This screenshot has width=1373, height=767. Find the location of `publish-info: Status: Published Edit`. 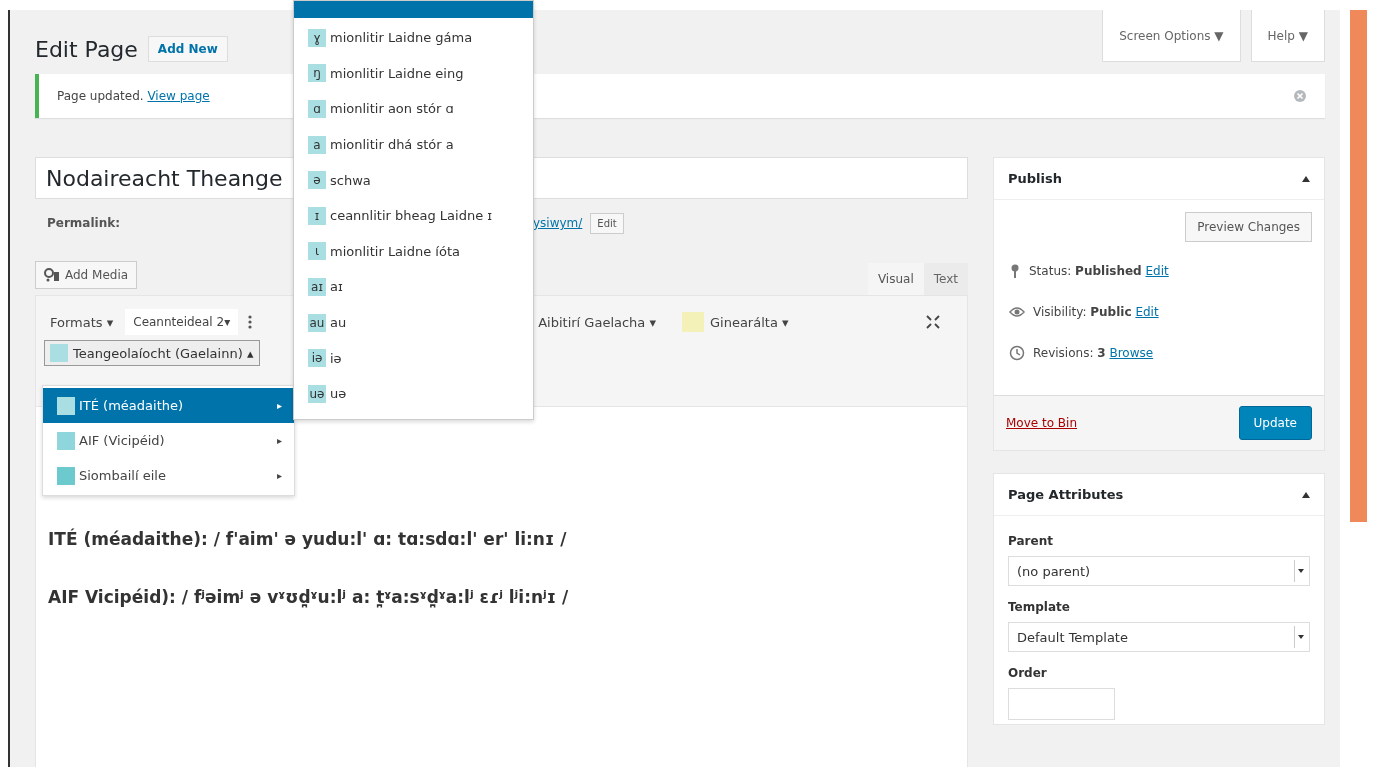

publish-info: Status: Published Edit is located at coordinates (1099, 270).